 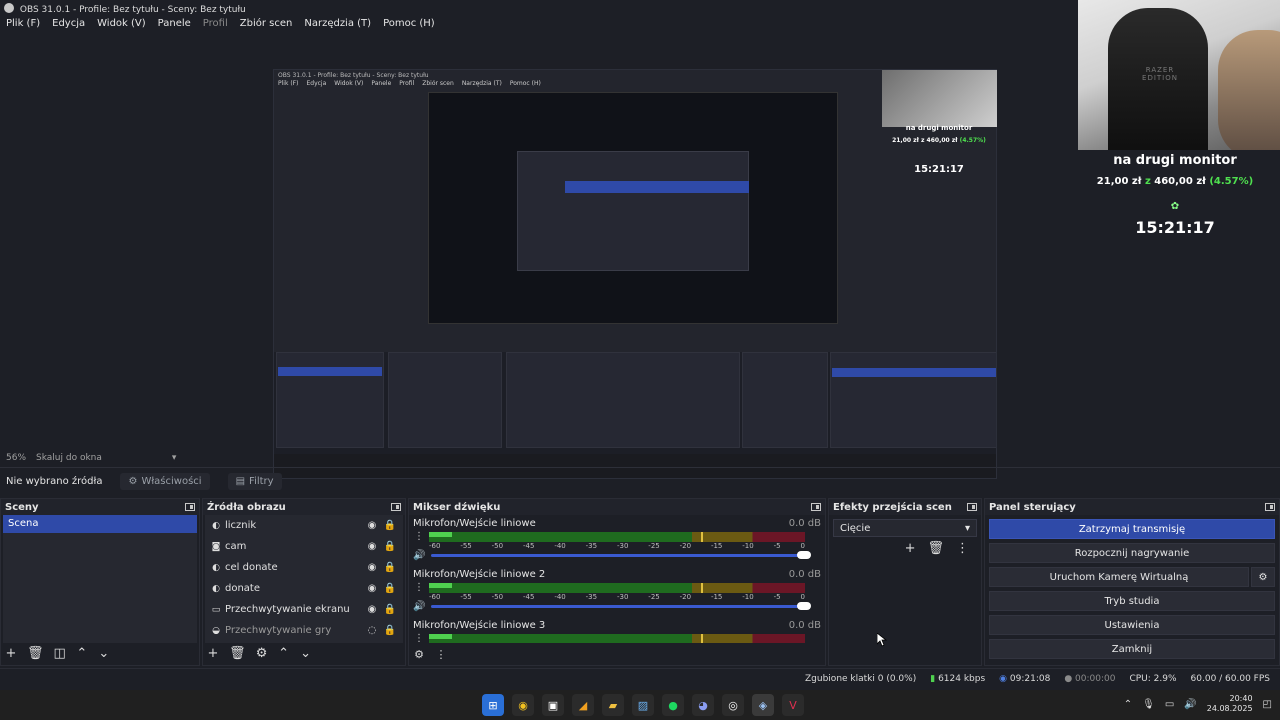 I want to click on network-icon: ▭, so click(x=1169, y=704).